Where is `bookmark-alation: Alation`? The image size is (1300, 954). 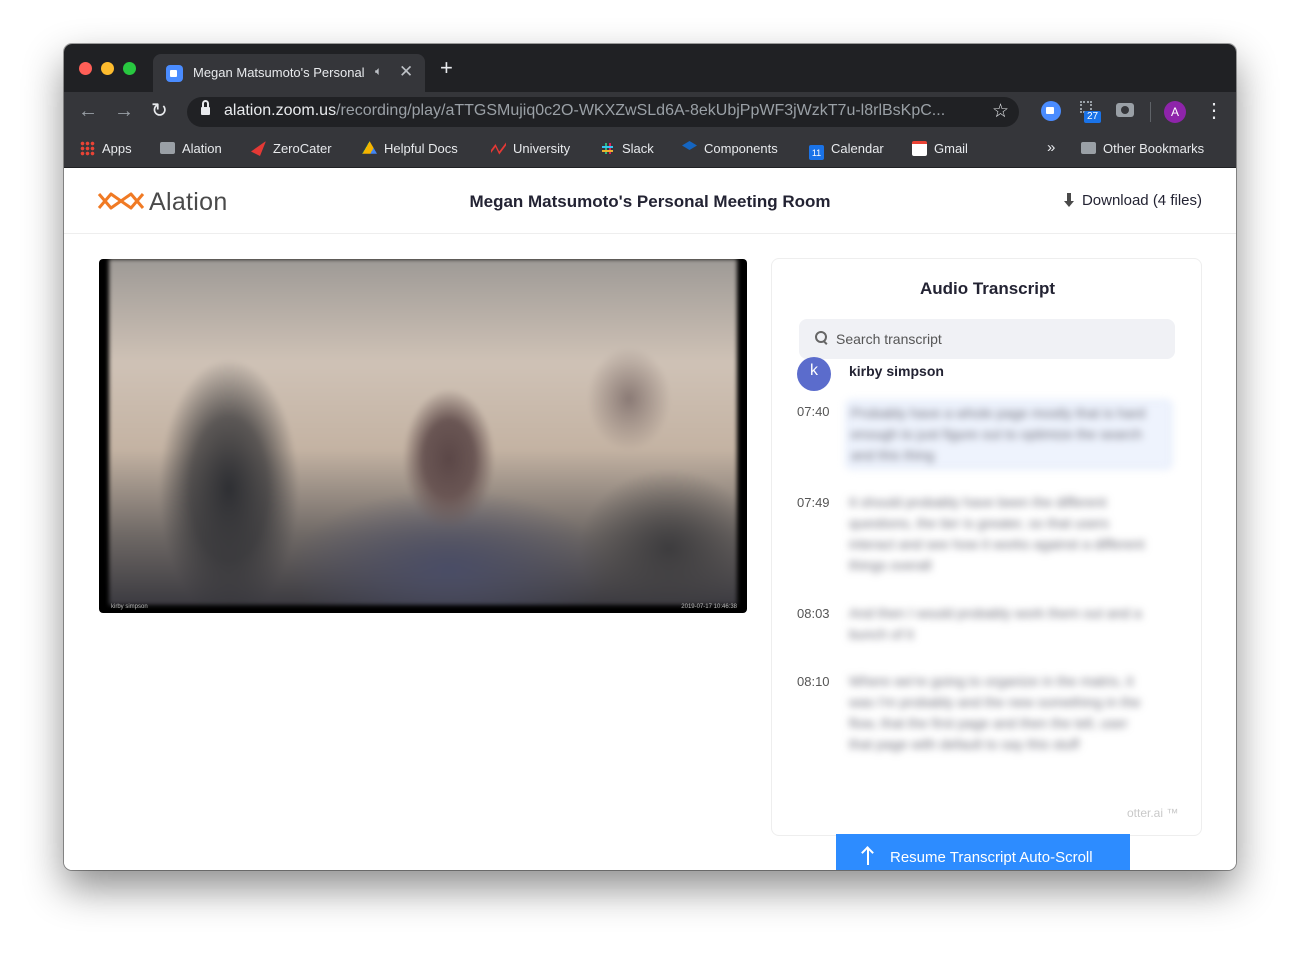
bookmark-alation: Alation is located at coordinates (191, 150).